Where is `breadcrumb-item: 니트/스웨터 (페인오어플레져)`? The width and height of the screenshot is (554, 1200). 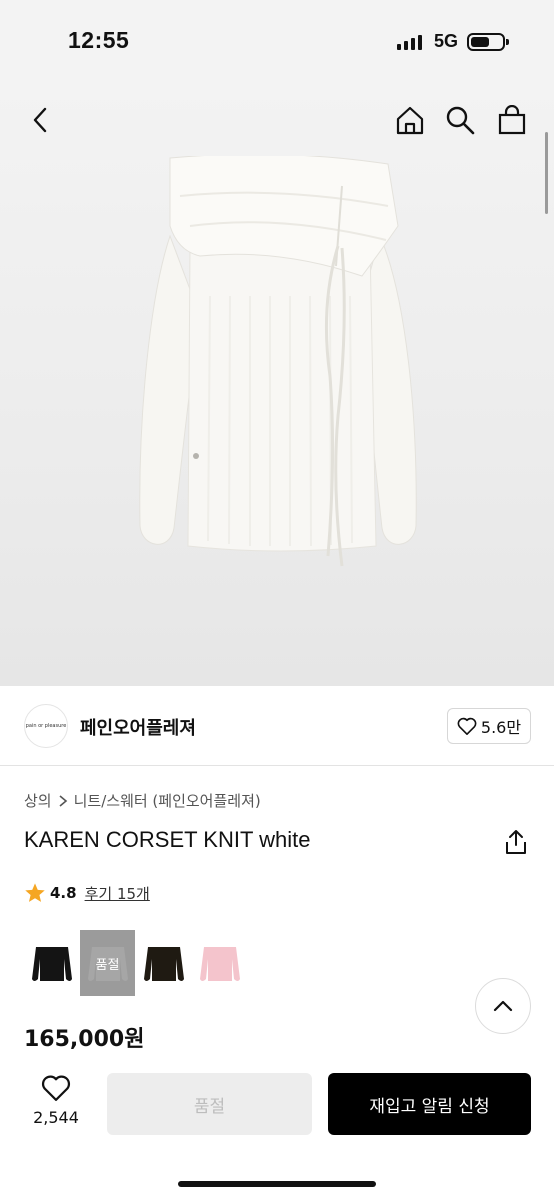
breadcrumb-item: 니트/스웨터 (페인오어플레져) is located at coordinates (167, 800).